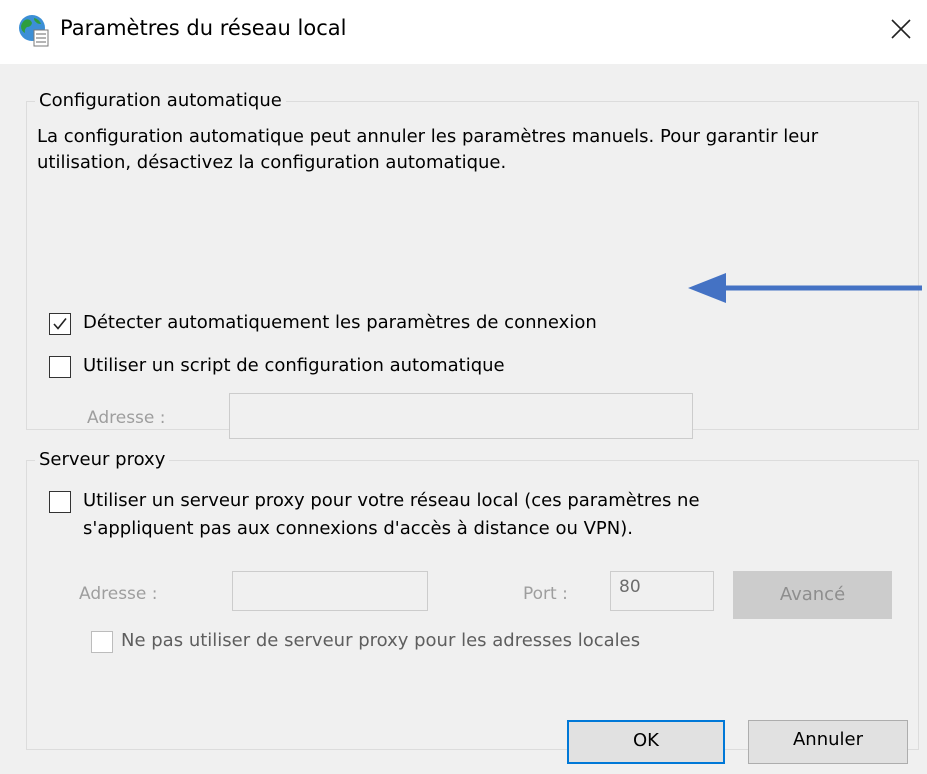 This screenshot has height=774, width=927. I want to click on detect-settings-checkbox, so click(60, 324).